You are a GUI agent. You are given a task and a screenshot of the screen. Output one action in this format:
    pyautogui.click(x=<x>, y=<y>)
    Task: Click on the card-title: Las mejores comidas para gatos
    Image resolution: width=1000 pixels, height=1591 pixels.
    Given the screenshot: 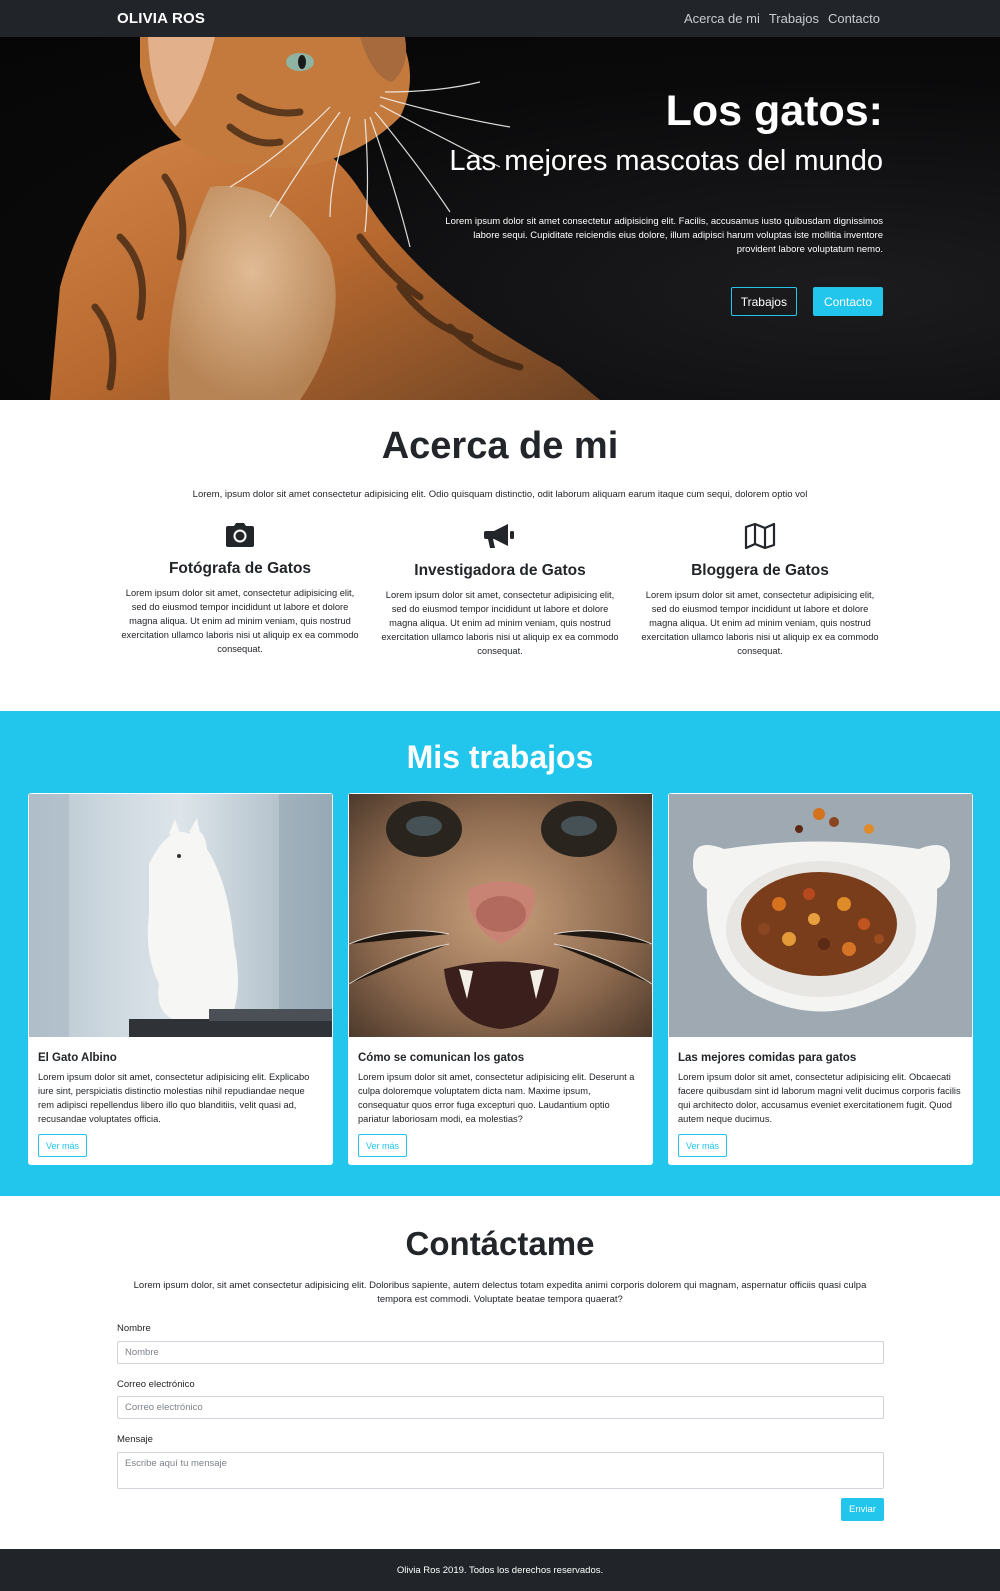 What is the action you would take?
    pyautogui.click(x=767, y=1058)
    